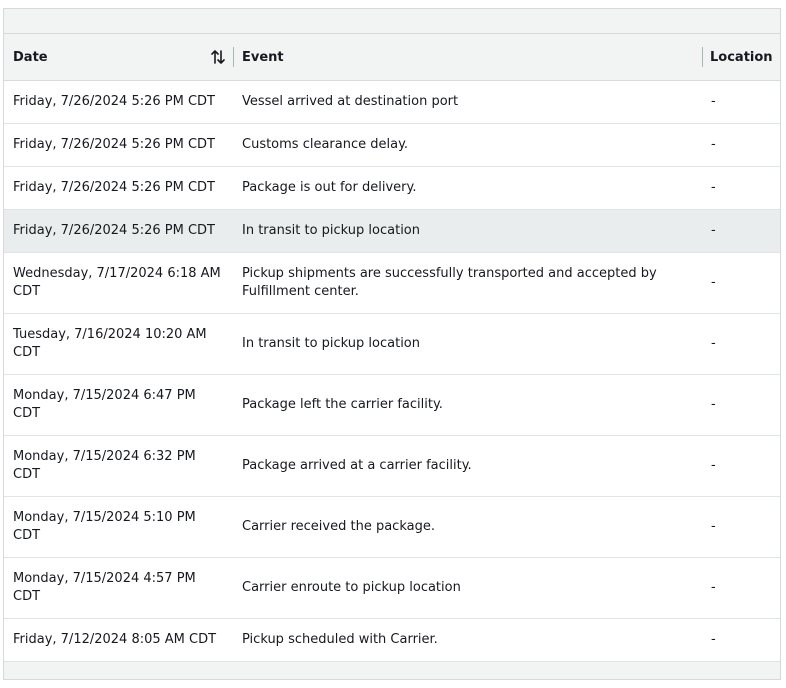 The image size is (786, 688). Describe the element at coordinates (467, 588) in the screenshot. I see `event-cell: Carrier enroute to pickup location` at that location.